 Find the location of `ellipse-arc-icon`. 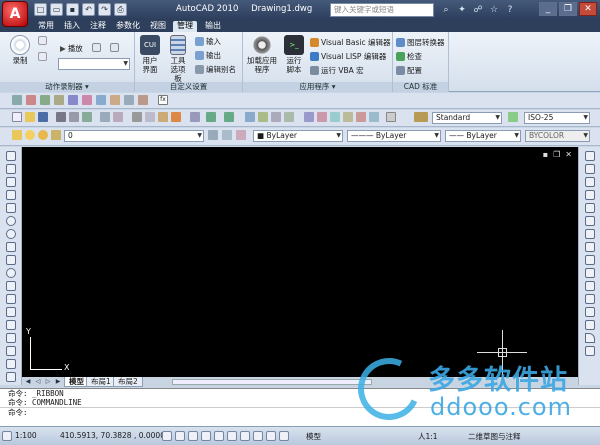

ellipse-arc-icon is located at coordinates (11, 286).